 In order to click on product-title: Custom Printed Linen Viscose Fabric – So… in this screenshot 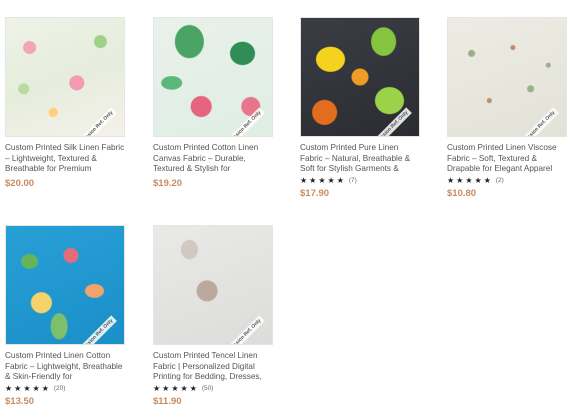, I will do `click(507, 158)`.